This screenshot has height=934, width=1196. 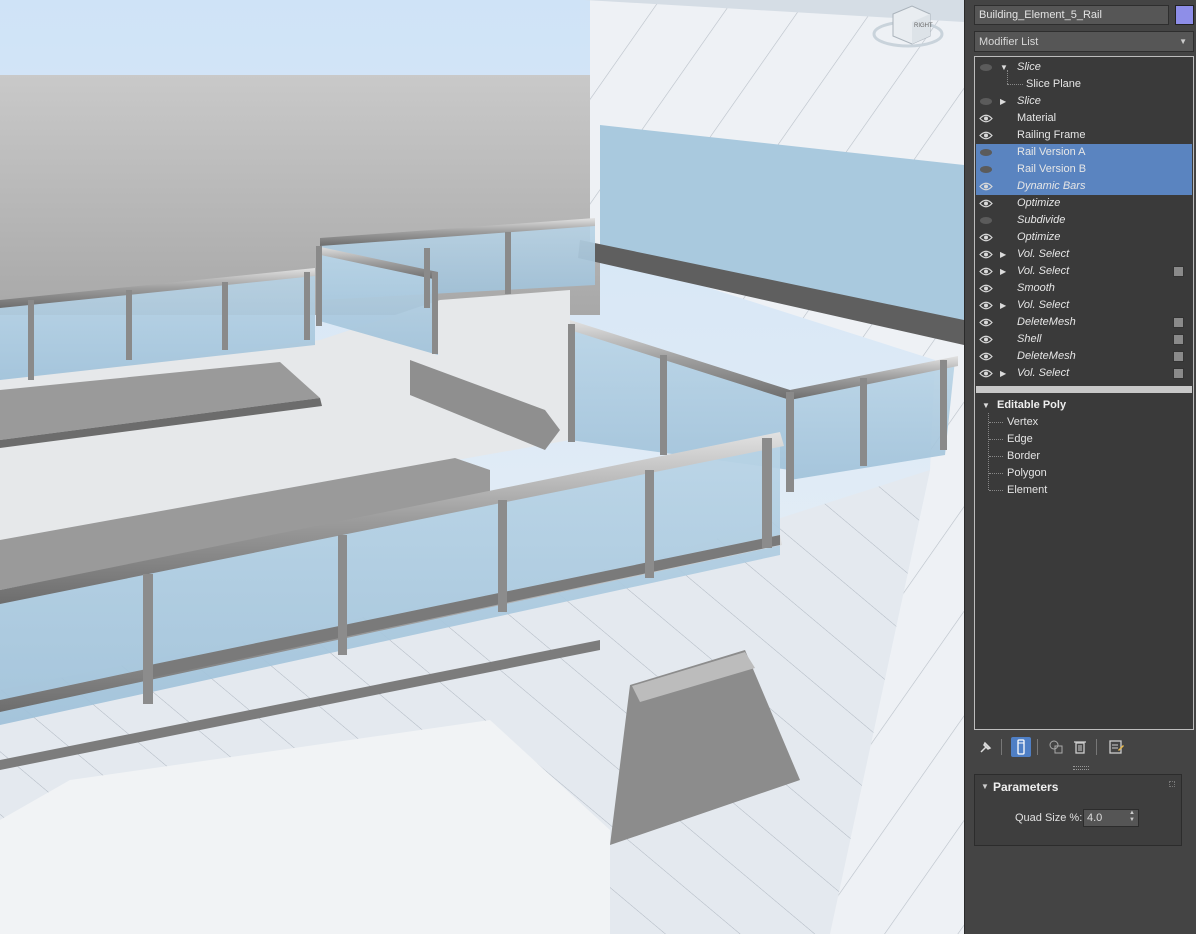 I want to click on subobject-element: Element, so click(x=1084, y=490).